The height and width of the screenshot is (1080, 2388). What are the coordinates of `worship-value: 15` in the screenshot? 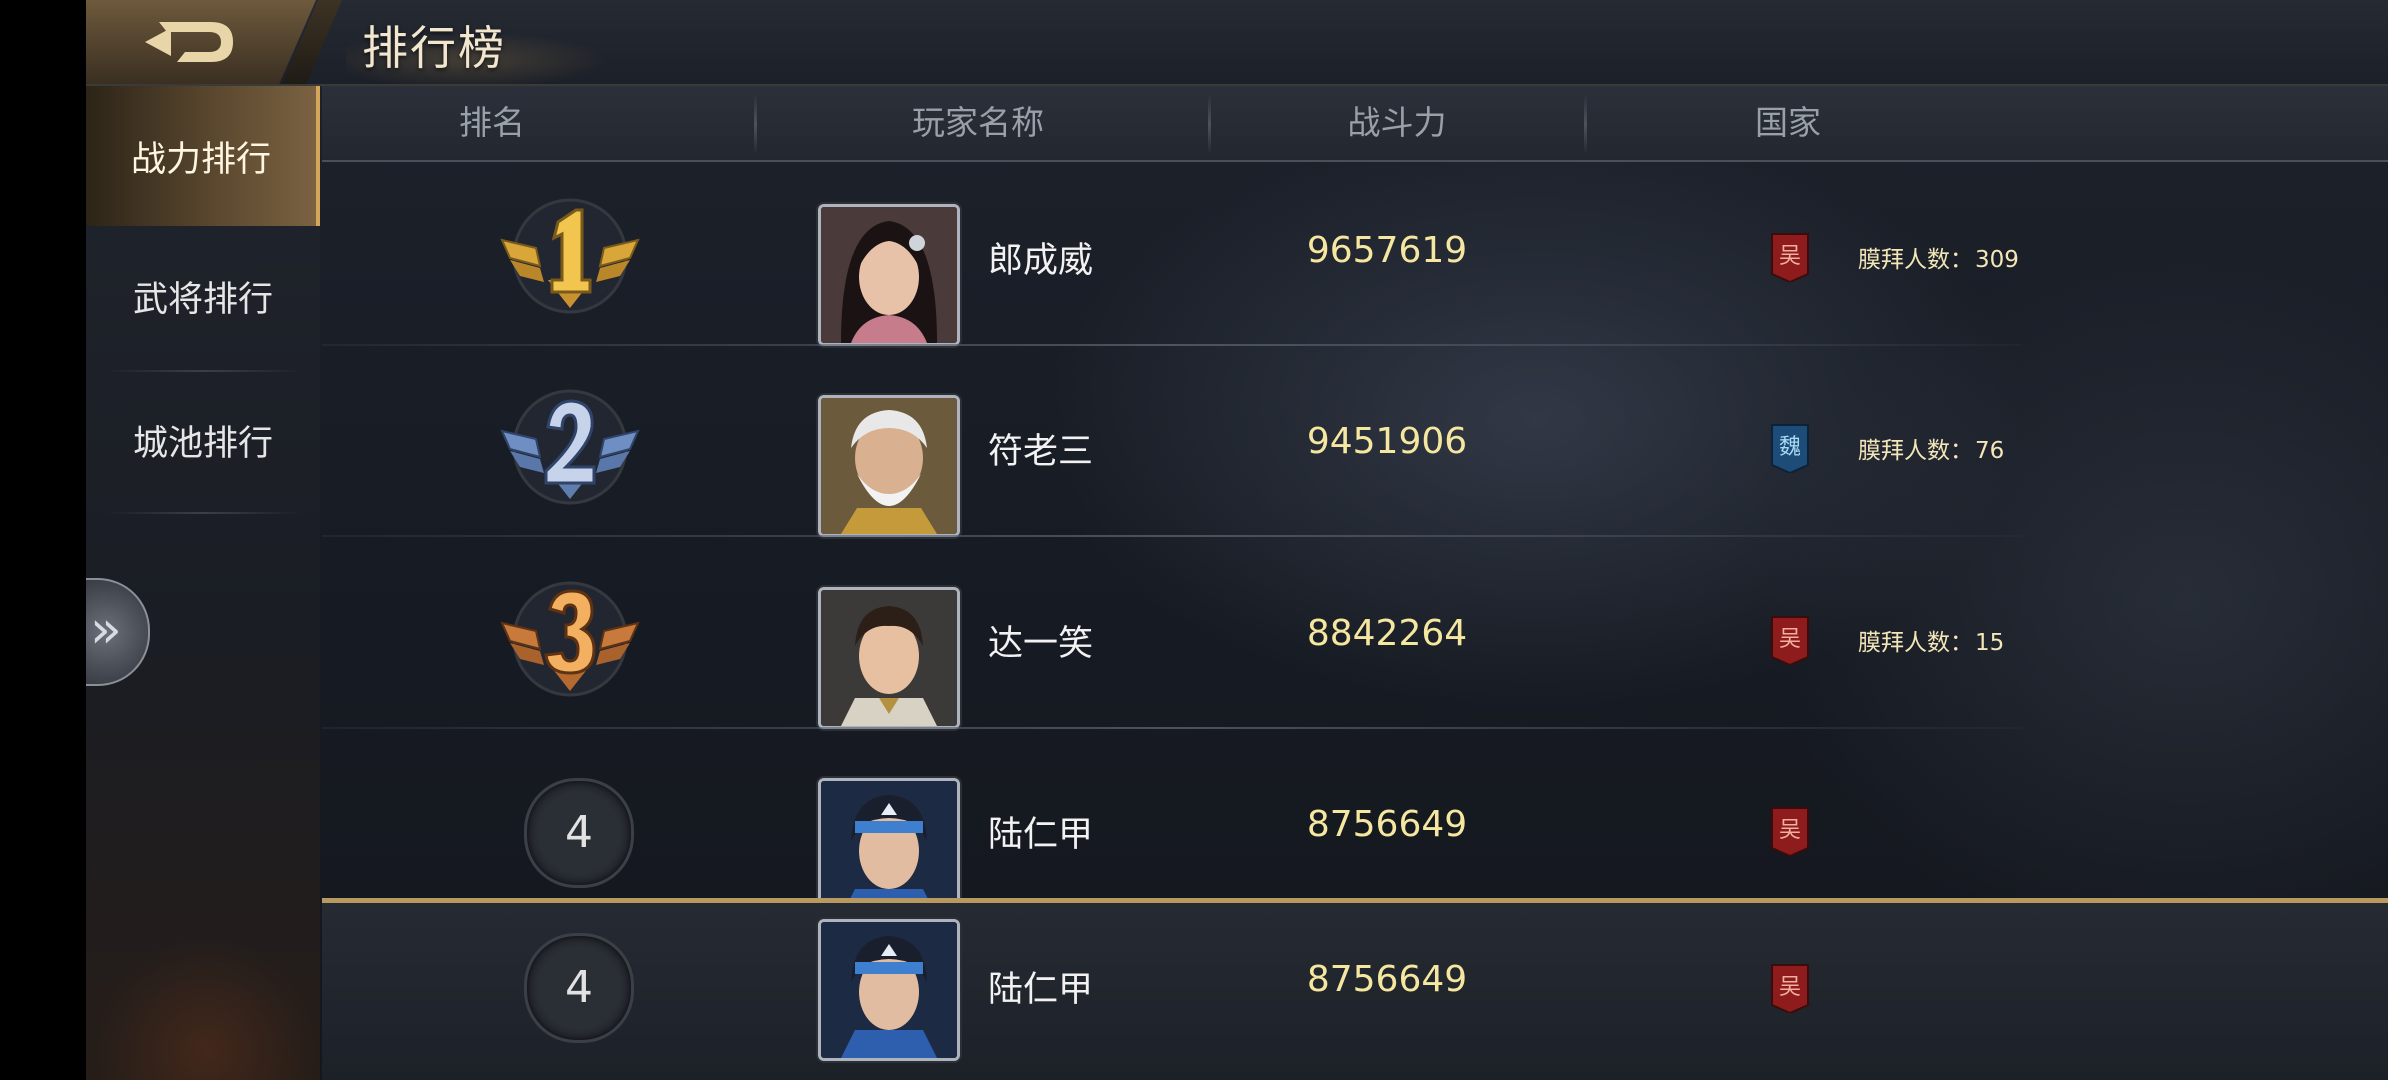 It's located at (1990, 643).